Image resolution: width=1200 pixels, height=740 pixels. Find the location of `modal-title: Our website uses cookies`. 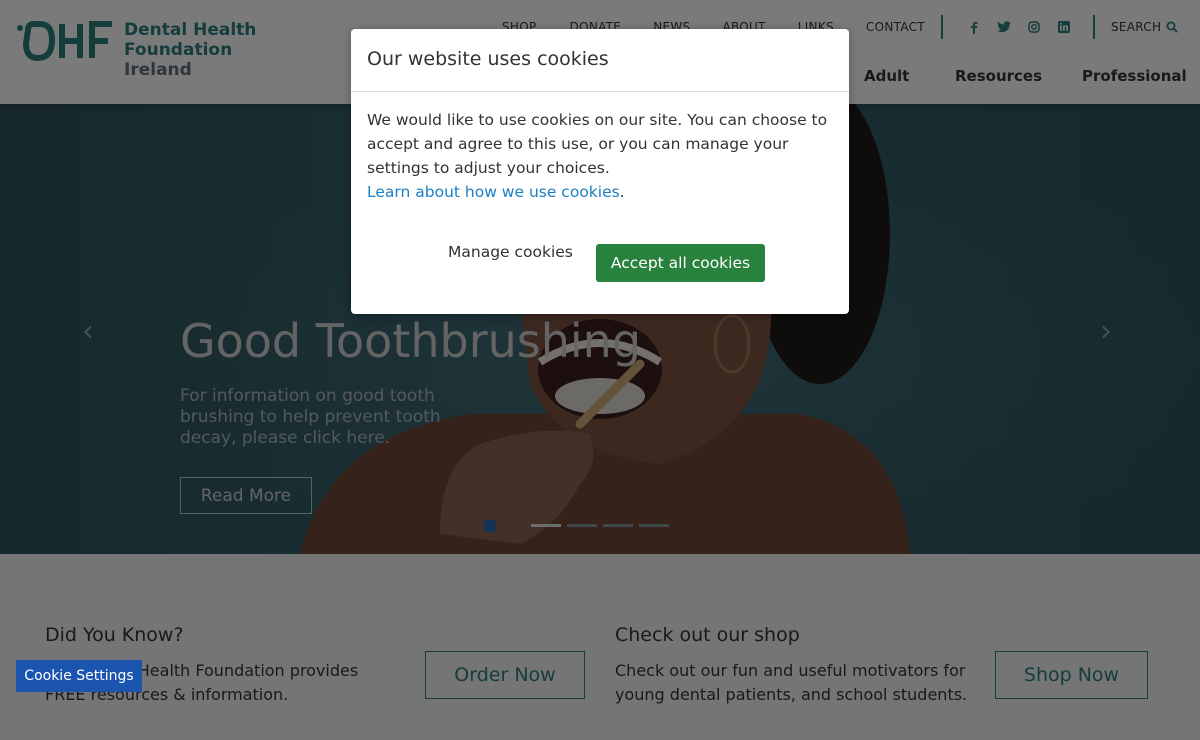

modal-title: Our website uses cookies is located at coordinates (488, 59).